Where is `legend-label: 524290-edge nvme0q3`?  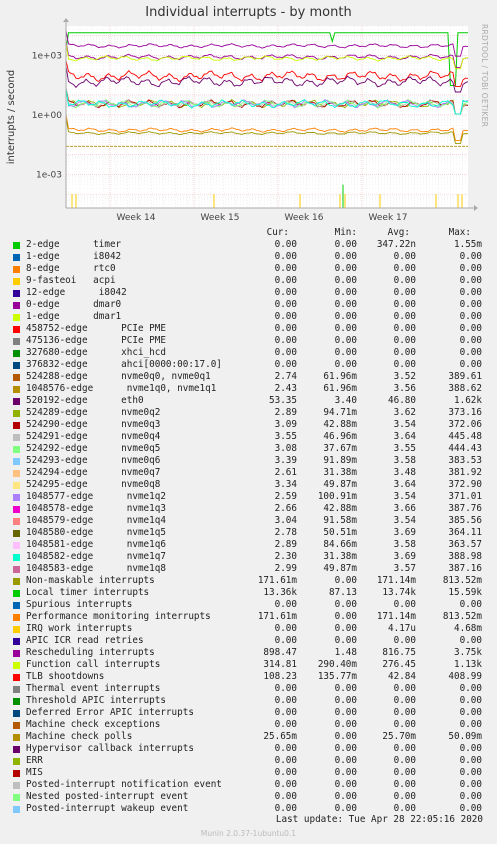 legend-label: 524290-edge nvme0q3 is located at coordinates (93, 424).